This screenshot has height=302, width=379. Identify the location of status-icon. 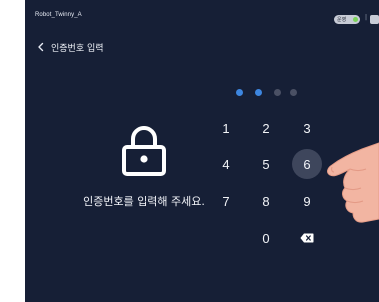
(374, 19).